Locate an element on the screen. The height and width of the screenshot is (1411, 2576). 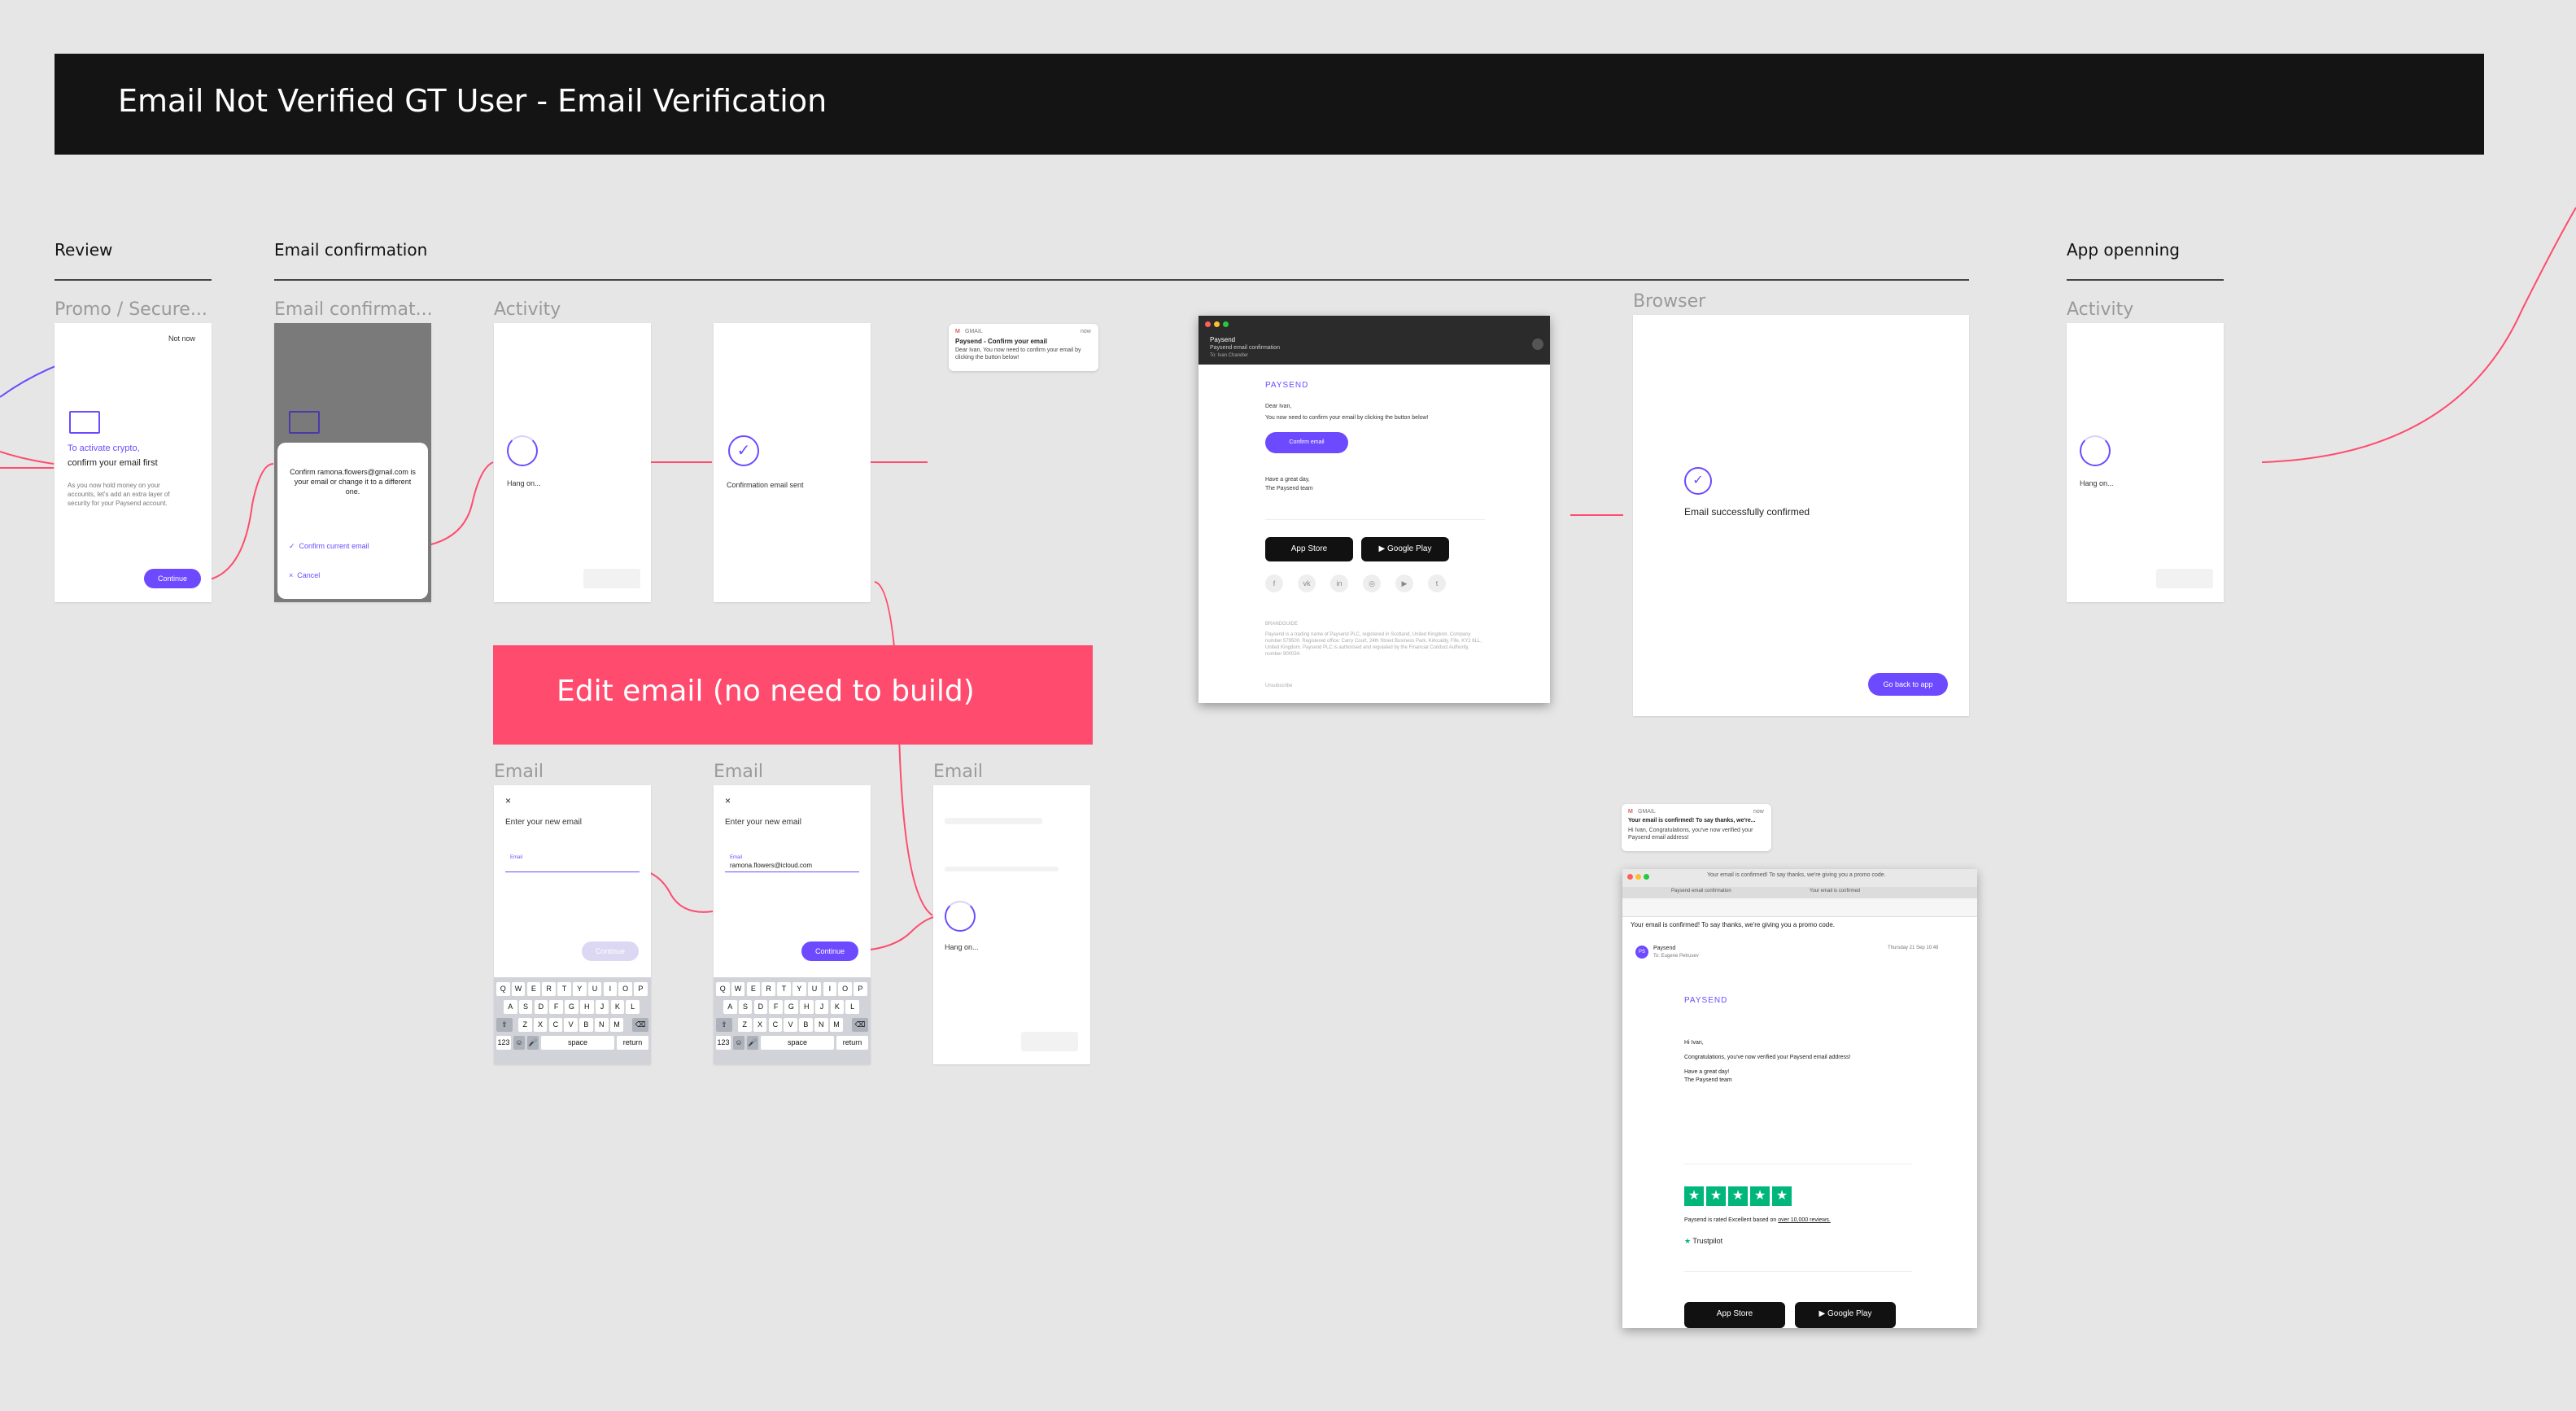
confirm-current-email: ✓ Confirm current email is located at coordinates (329, 546).